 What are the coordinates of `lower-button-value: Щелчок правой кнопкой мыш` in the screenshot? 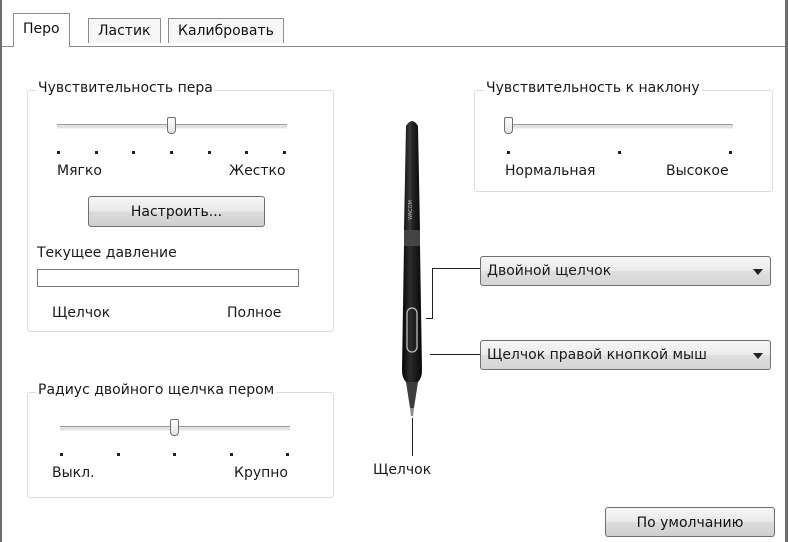 It's located at (597, 355).